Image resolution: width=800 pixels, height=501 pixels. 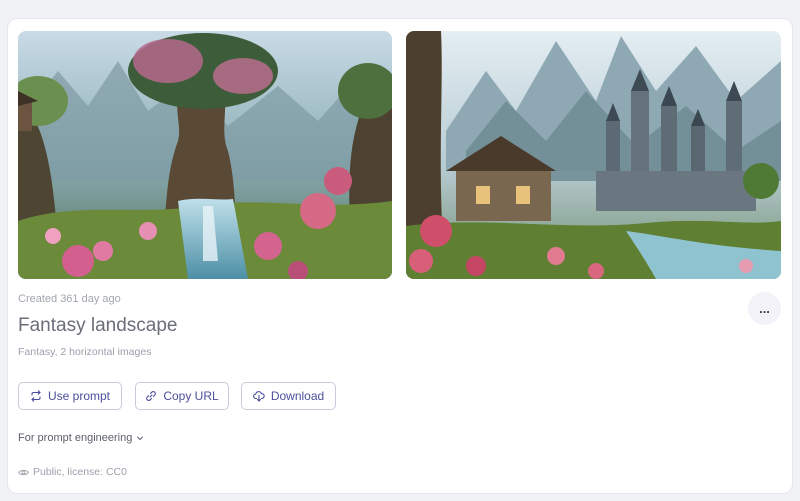 I want to click on download-button: Download, so click(x=288, y=396).